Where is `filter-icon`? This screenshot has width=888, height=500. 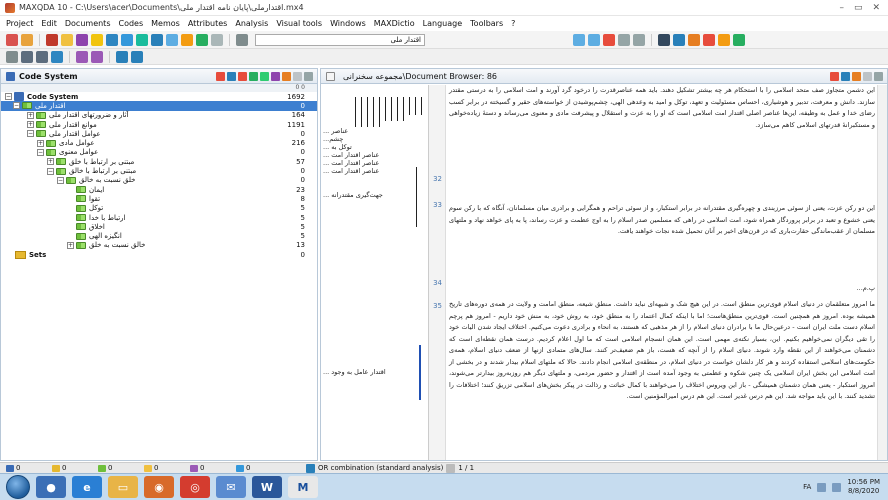 filter-icon is located at coordinates (253, 76).